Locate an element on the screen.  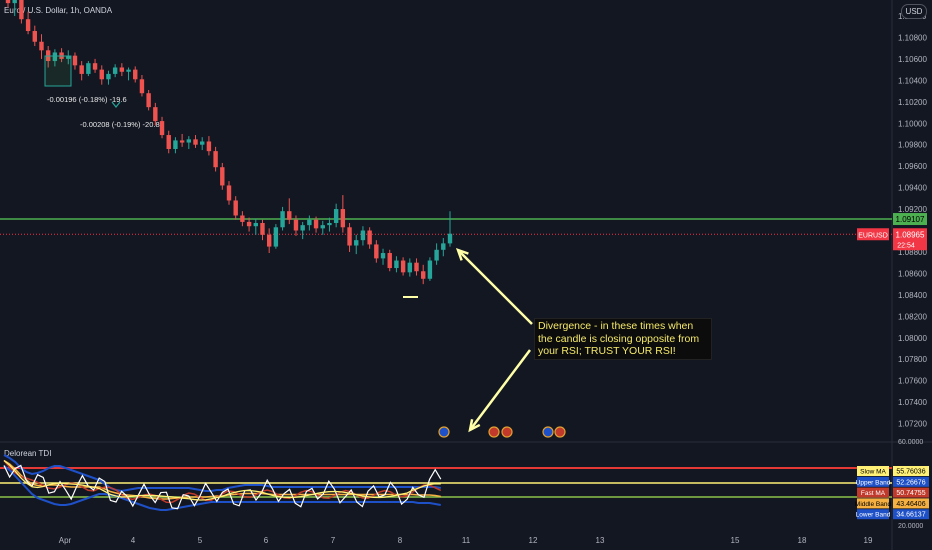
x-tick-label: Apr is located at coordinates (65, 540).